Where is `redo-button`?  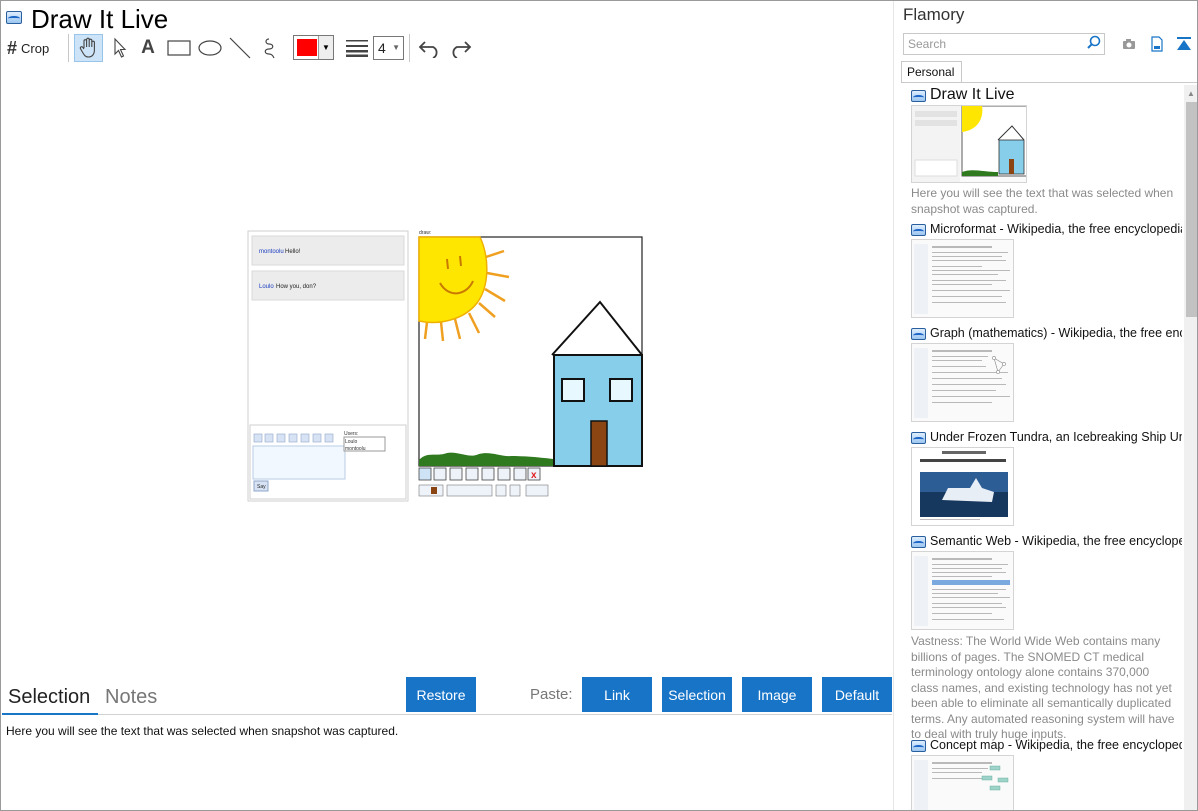 redo-button is located at coordinates (460, 48).